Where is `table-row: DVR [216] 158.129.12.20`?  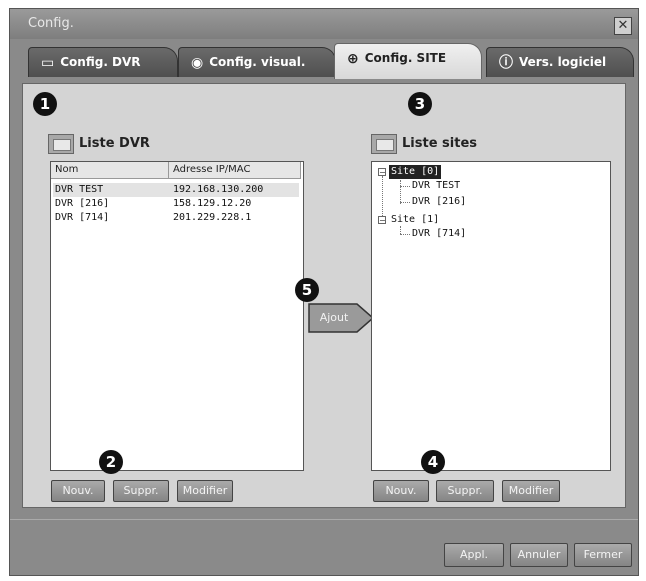 table-row: DVR [216] 158.129.12.20 is located at coordinates (176, 204).